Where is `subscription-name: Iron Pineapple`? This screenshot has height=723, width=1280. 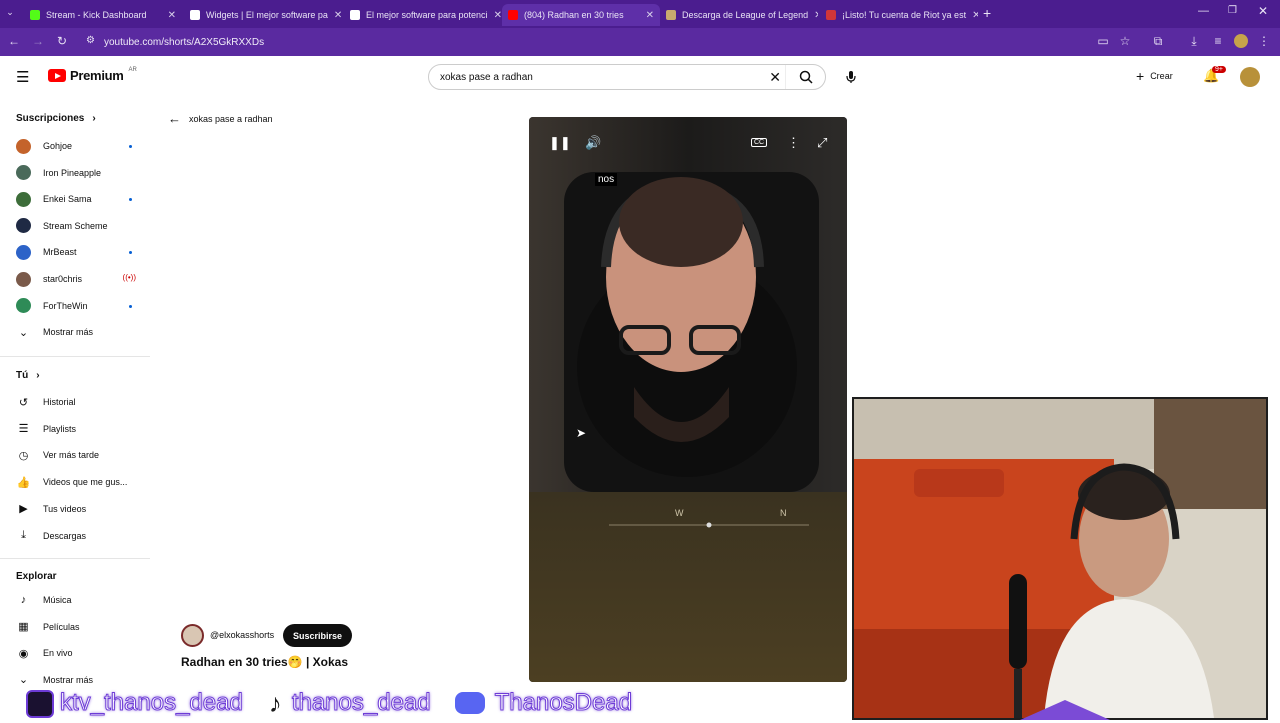
subscription-name: Iron Pineapple is located at coordinates (72, 172).